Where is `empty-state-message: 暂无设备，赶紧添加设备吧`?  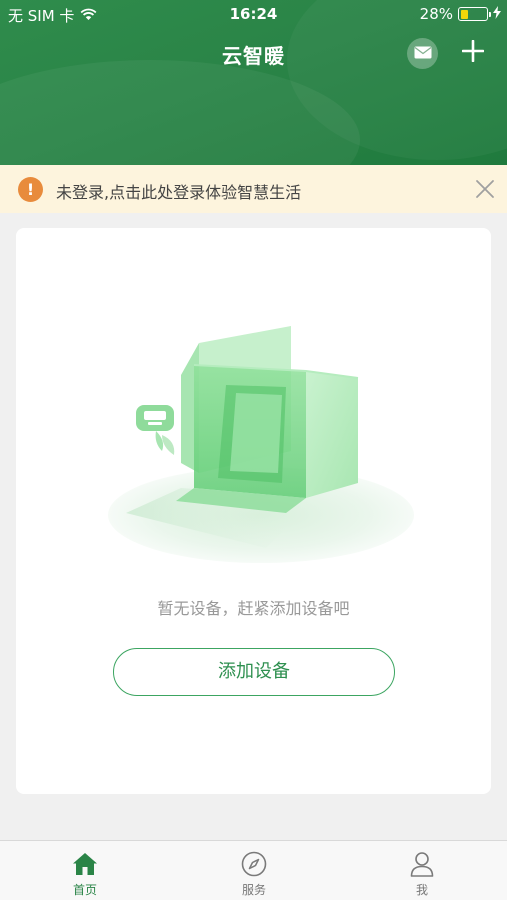 empty-state-message: 暂无设备，赶紧添加设备吧 is located at coordinates (253, 608).